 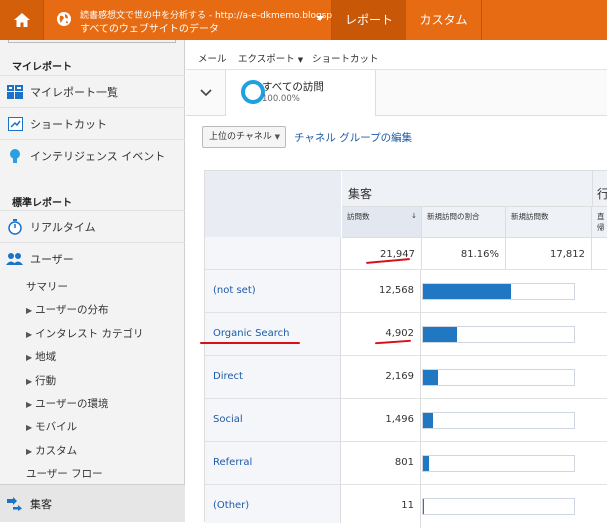 What do you see at coordinates (15, 123) in the screenshot?
I see `shortcut-icon` at bounding box center [15, 123].